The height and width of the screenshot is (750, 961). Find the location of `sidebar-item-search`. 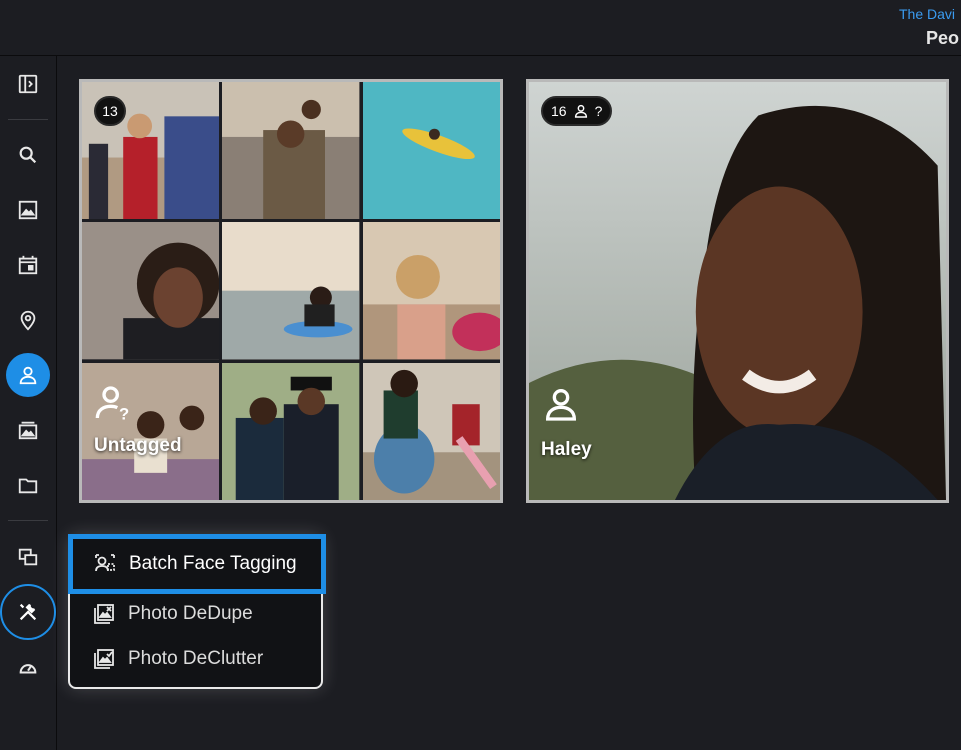

sidebar-item-search is located at coordinates (28, 155).